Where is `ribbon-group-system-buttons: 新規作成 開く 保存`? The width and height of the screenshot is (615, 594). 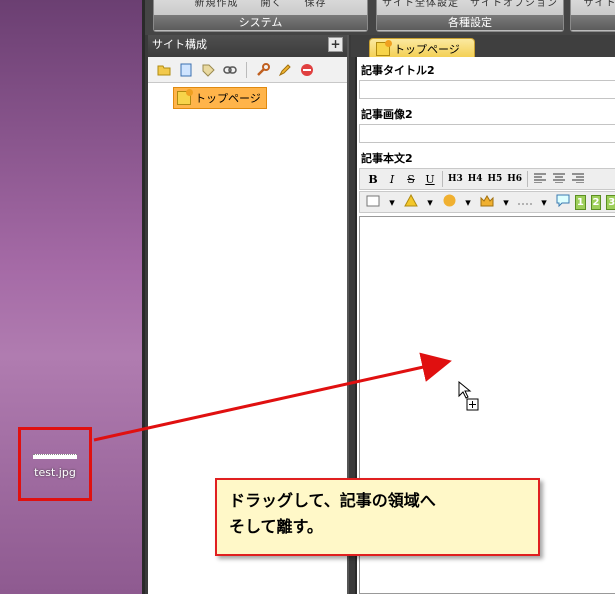
ribbon-group-system-buttons: 新規作成 開く 保存 is located at coordinates (260, 4).